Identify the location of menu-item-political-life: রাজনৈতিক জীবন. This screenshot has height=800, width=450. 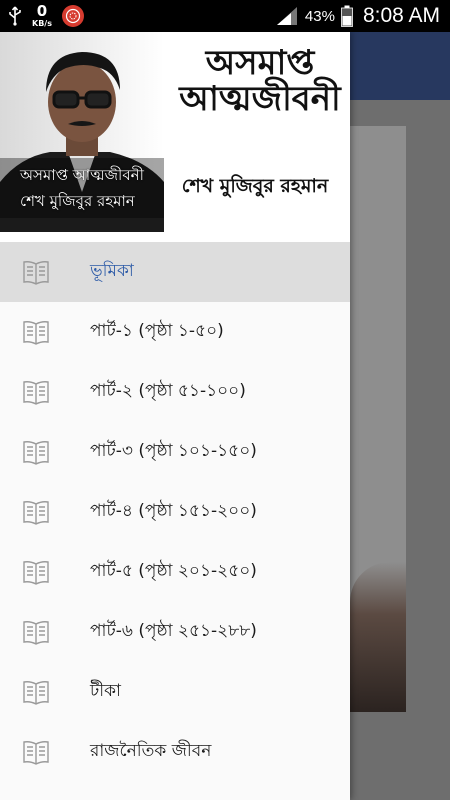
(175, 752).